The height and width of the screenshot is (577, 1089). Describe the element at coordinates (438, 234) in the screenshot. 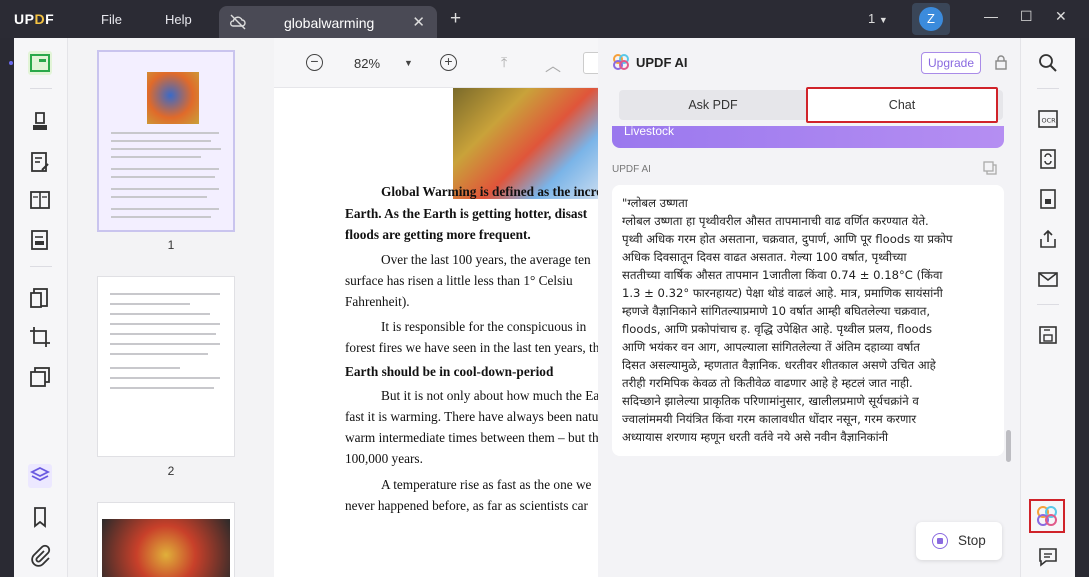

I see `document-text-line: floods are getting more frequent.` at that location.